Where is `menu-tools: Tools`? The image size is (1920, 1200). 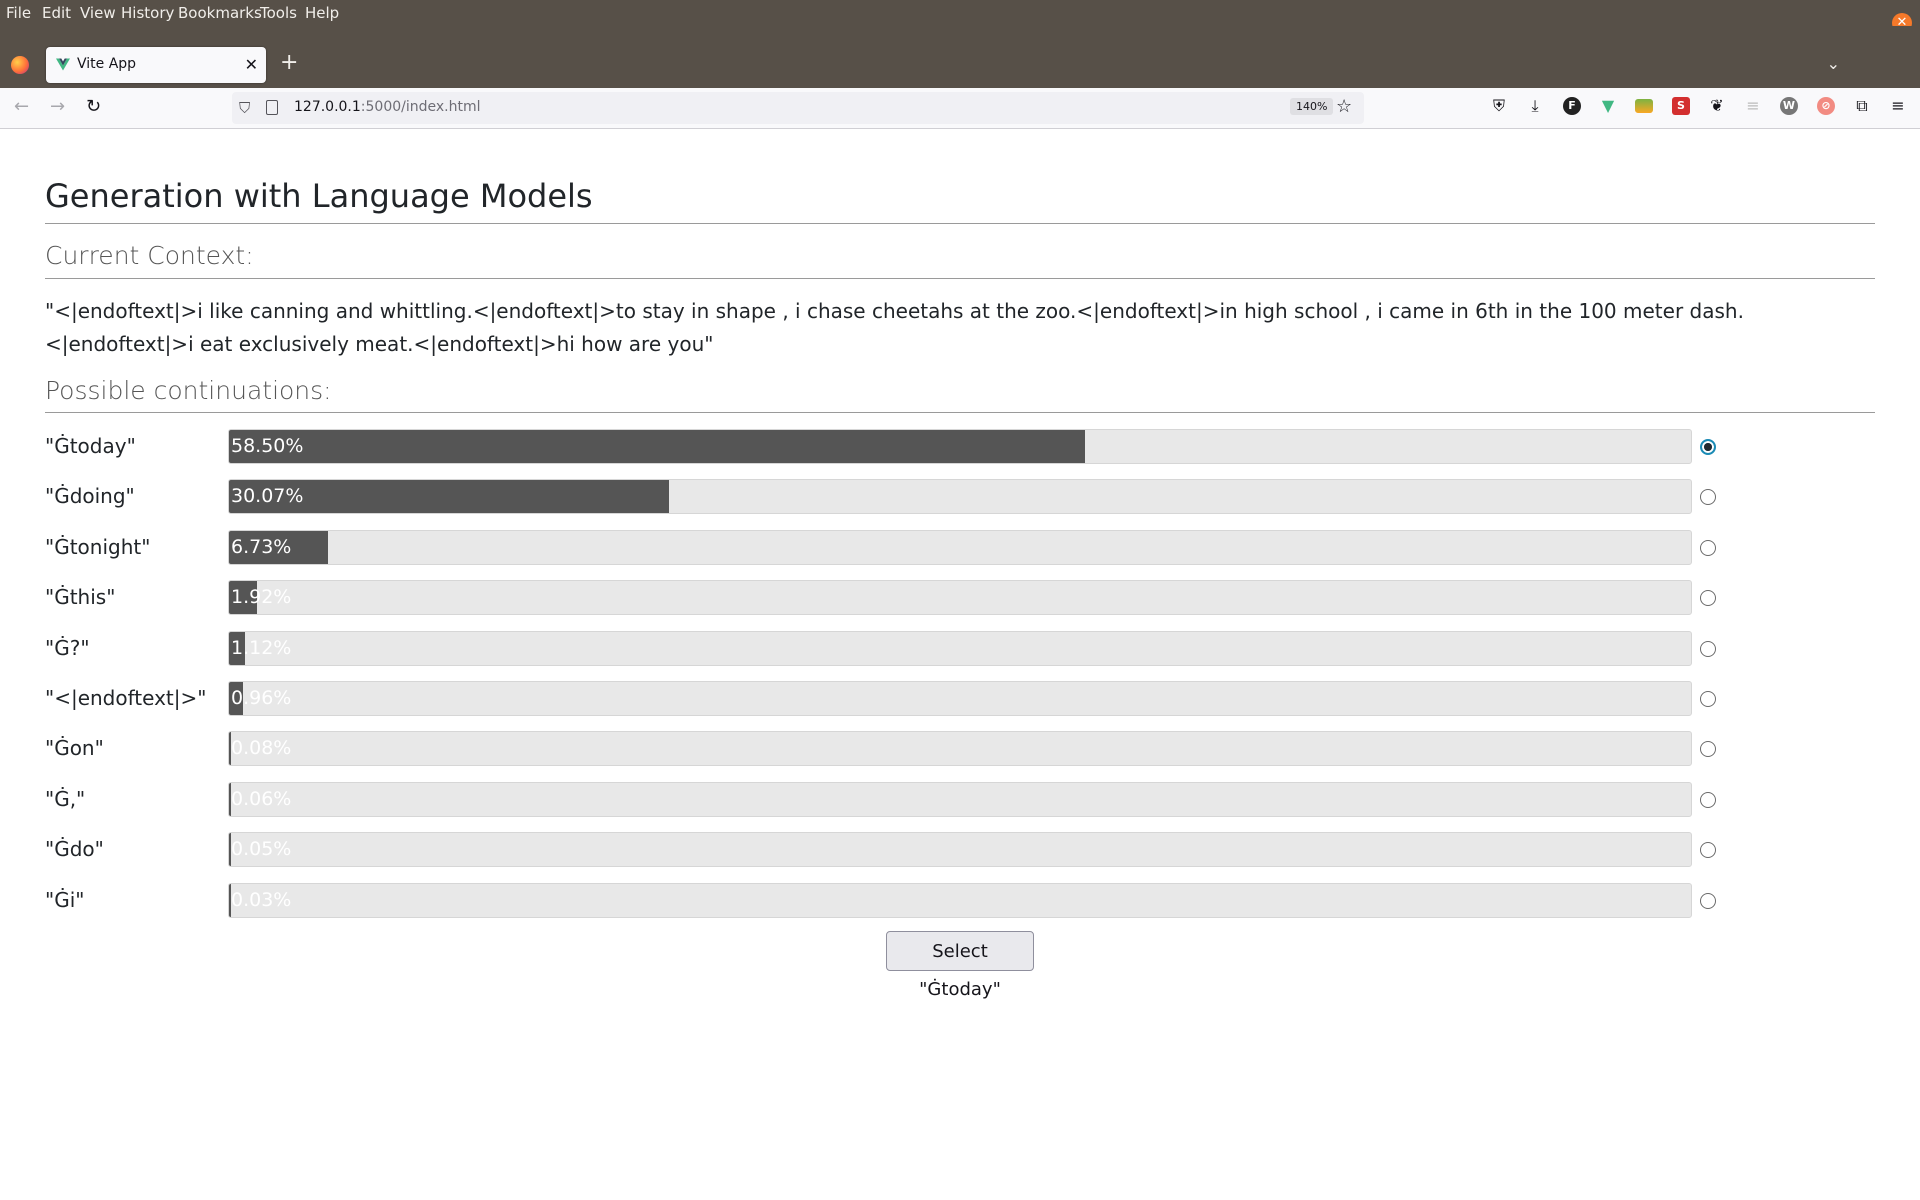 menu-tools: Tools is located at coordinates (278, 13).